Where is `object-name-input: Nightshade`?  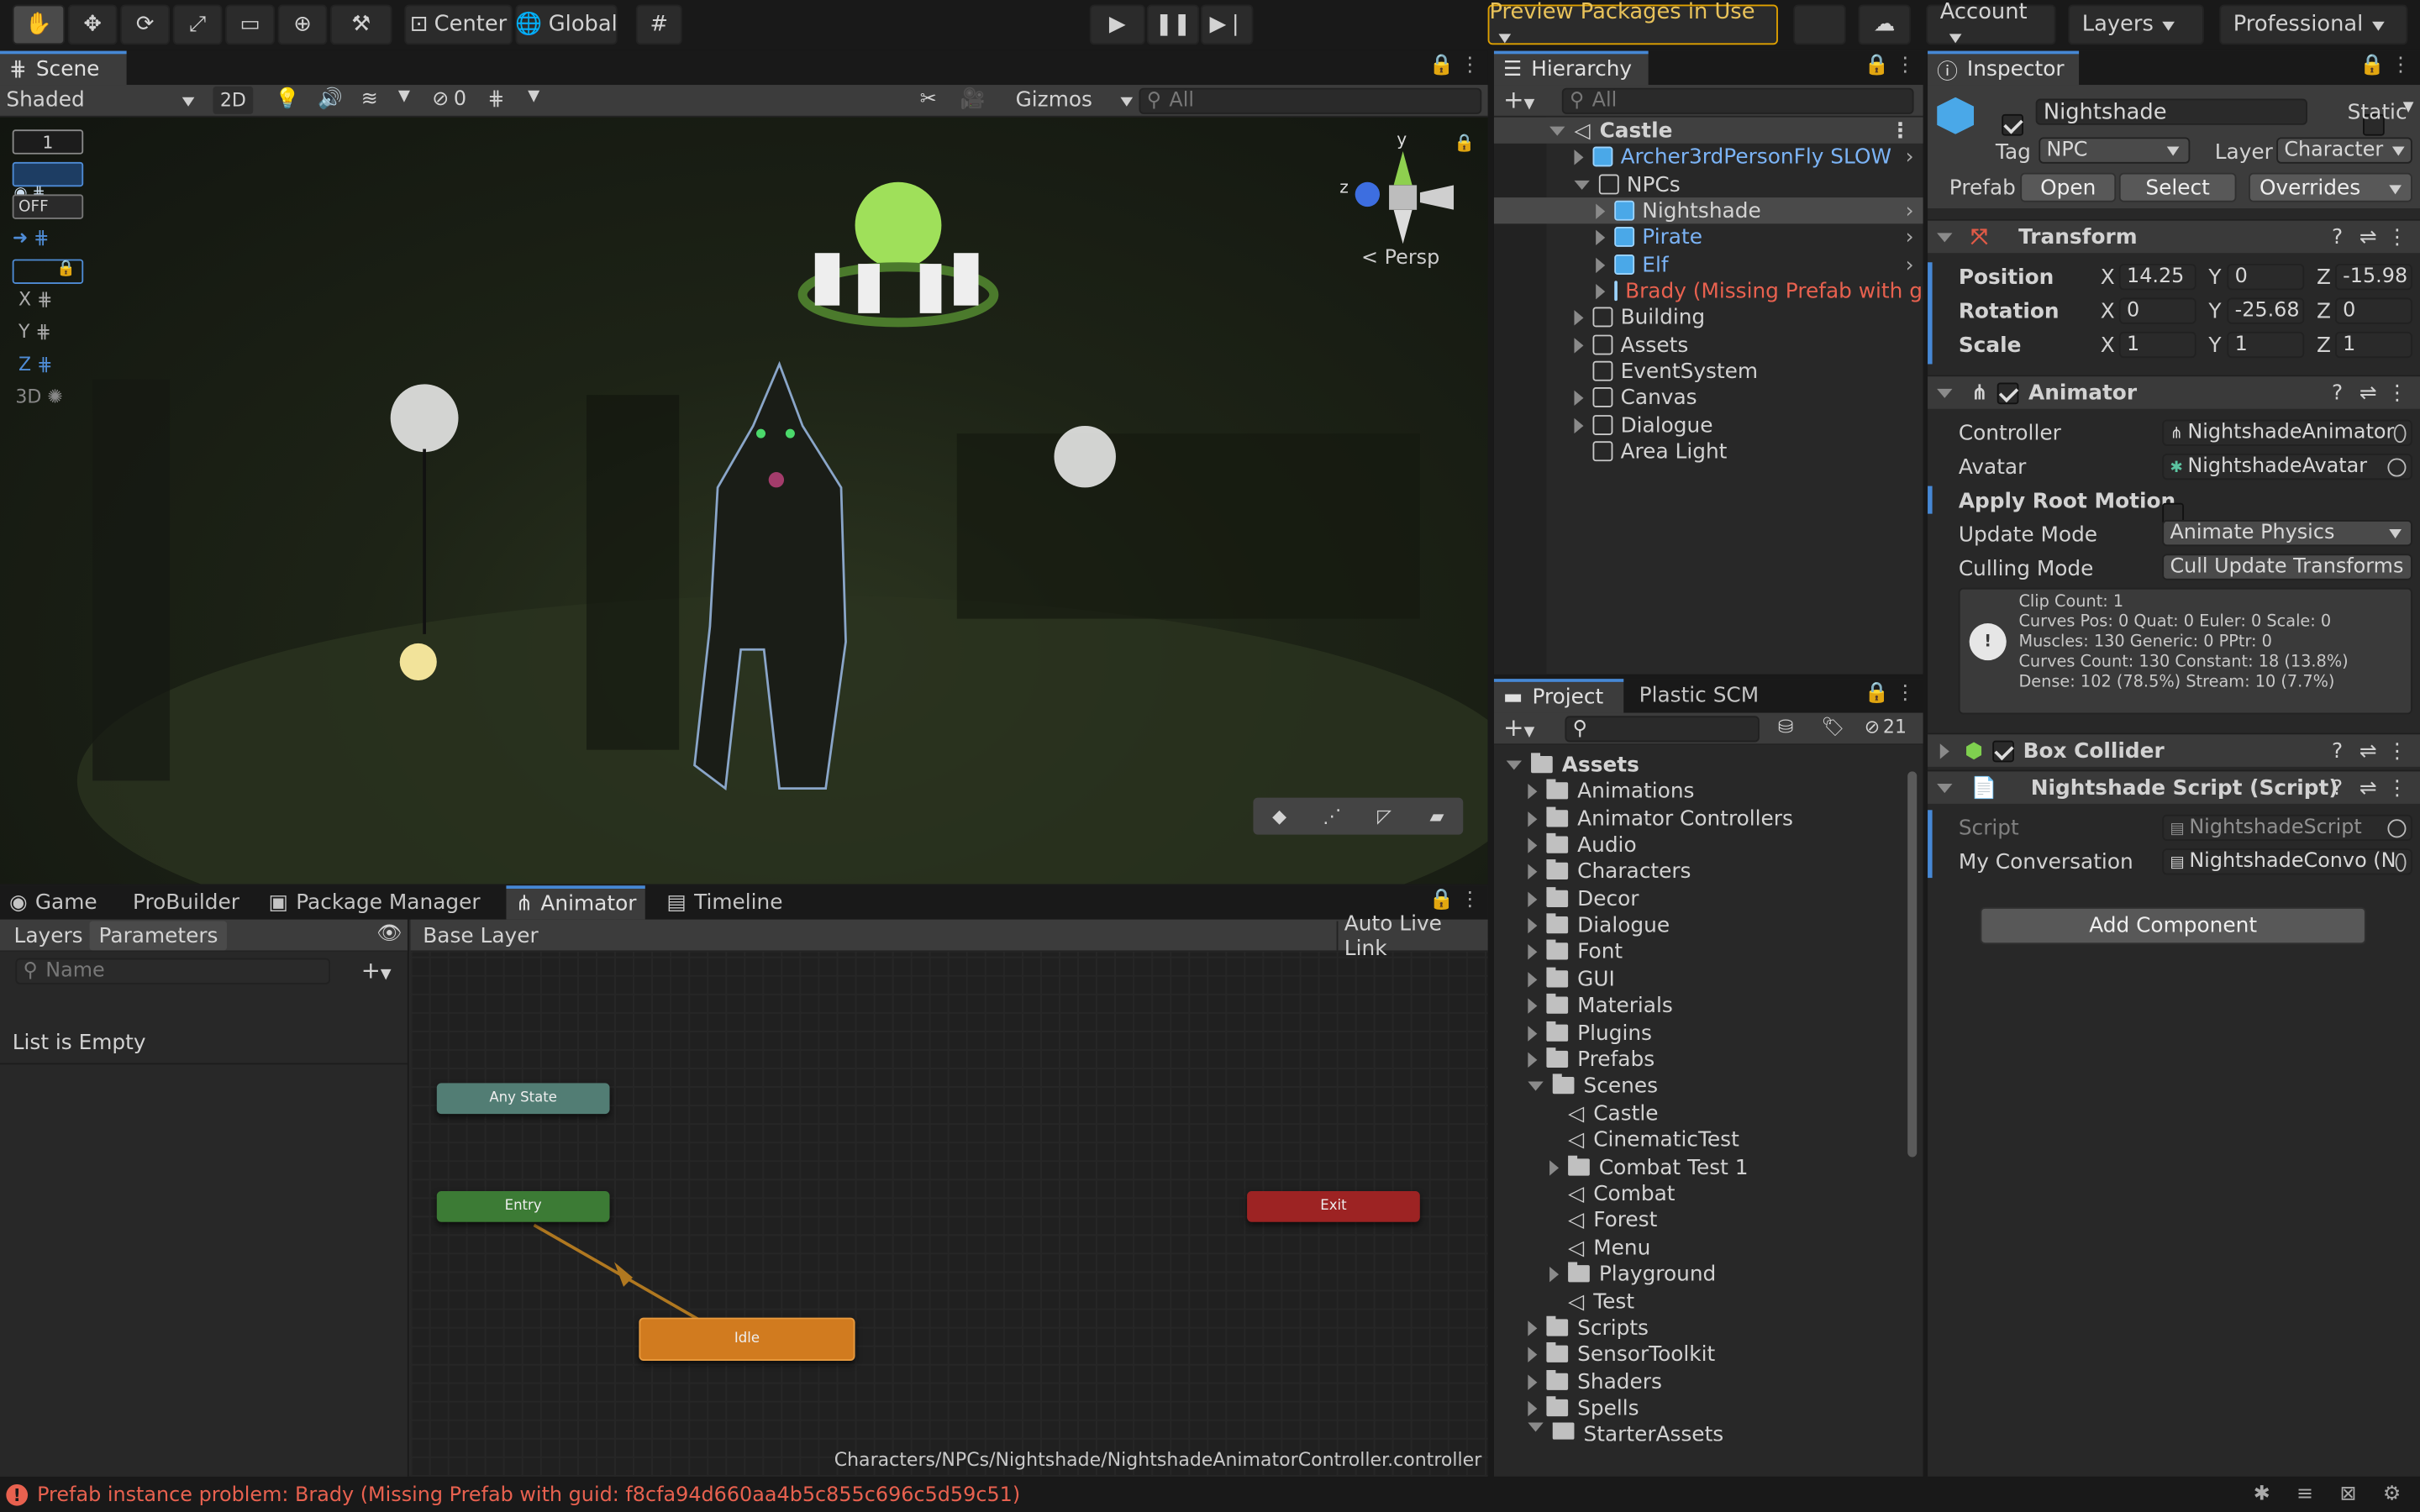 object-name-input: Nightshade is located at coordinates (2171, 111).